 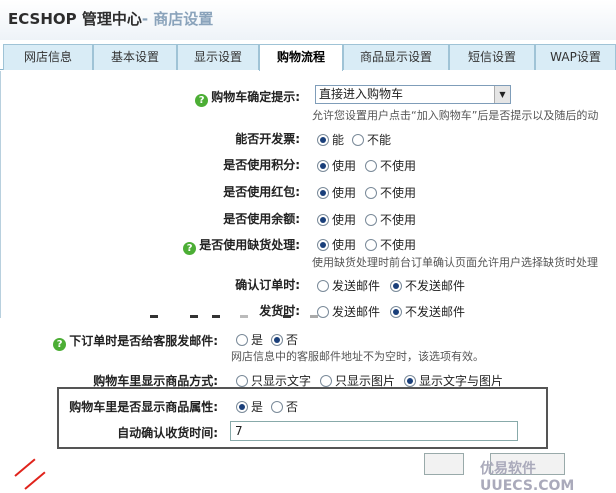 I want to click on confirm-order-nosend: 不发送邮件, so click(x=427, y=285).